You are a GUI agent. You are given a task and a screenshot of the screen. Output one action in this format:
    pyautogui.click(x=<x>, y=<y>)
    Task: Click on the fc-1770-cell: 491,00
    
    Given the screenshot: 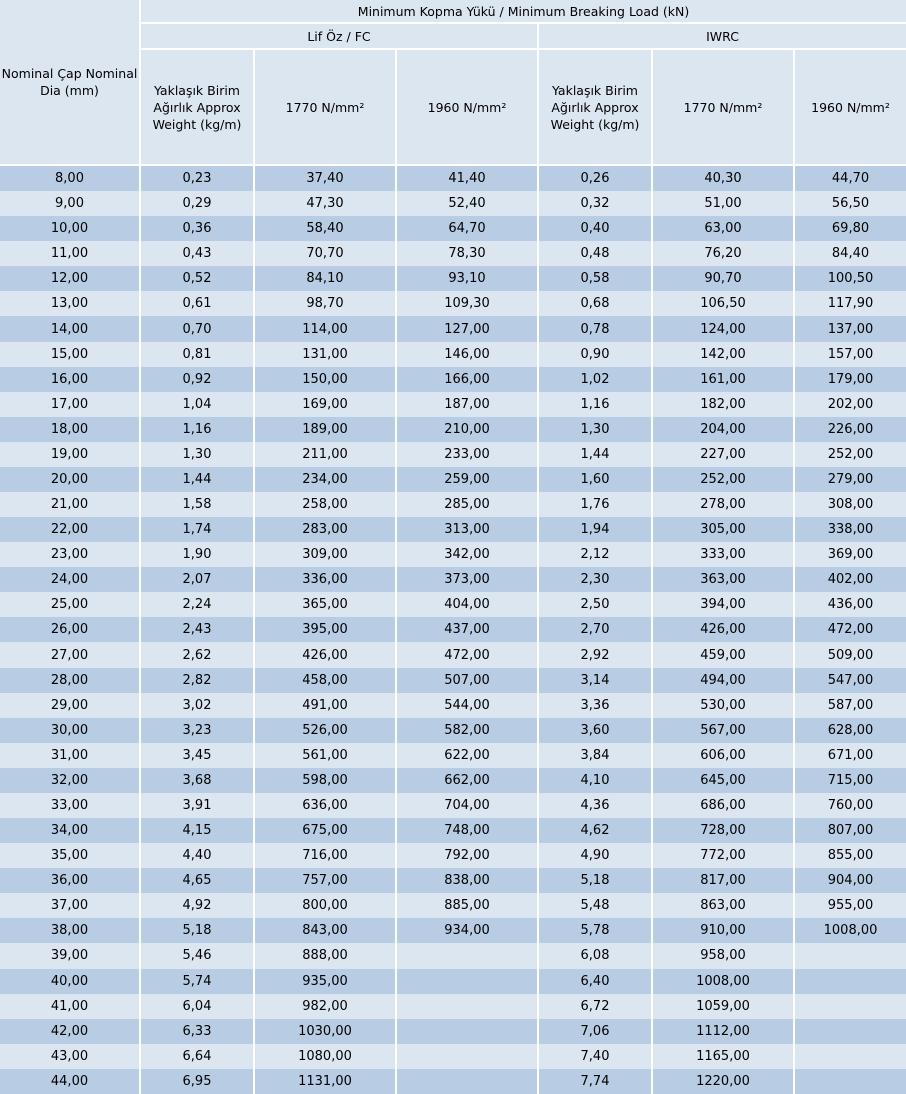 What is the action you would take?
    pyautogui.click(x=324, y=705)
    